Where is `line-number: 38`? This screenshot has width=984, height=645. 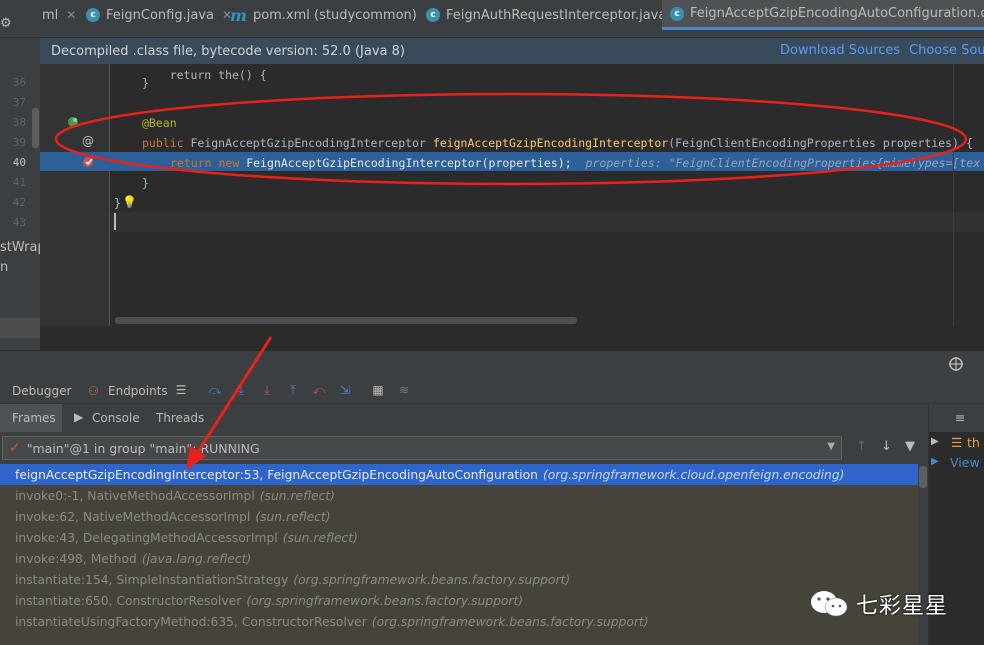 line-number: 38 is located at coordinates (19, 122).